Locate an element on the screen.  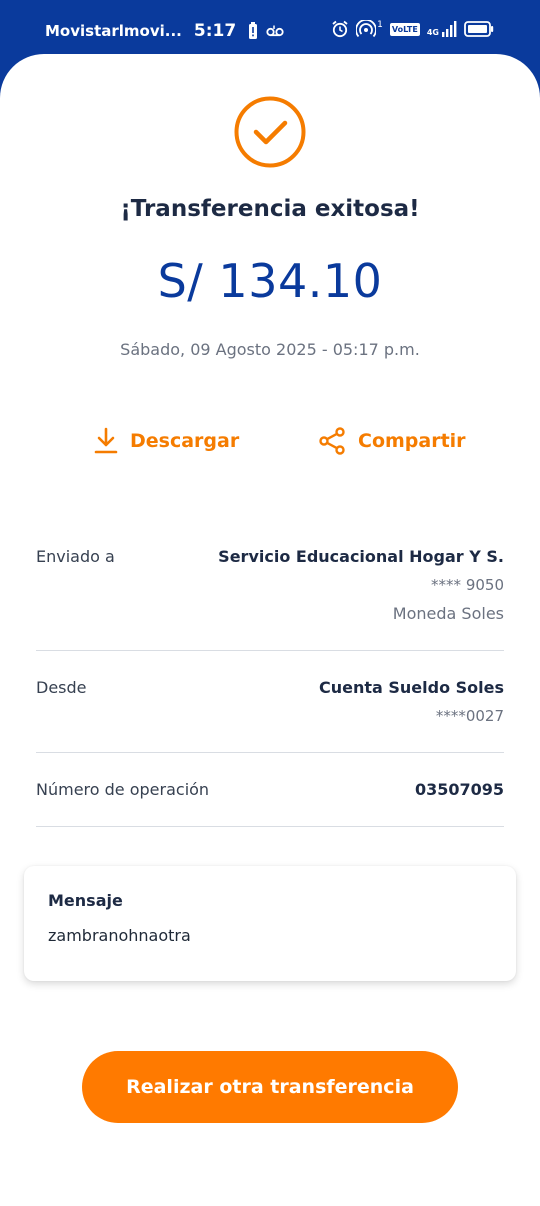
recipient-name: Servicio Educacional Hogar Y S. is located at coordinates (361, 556).